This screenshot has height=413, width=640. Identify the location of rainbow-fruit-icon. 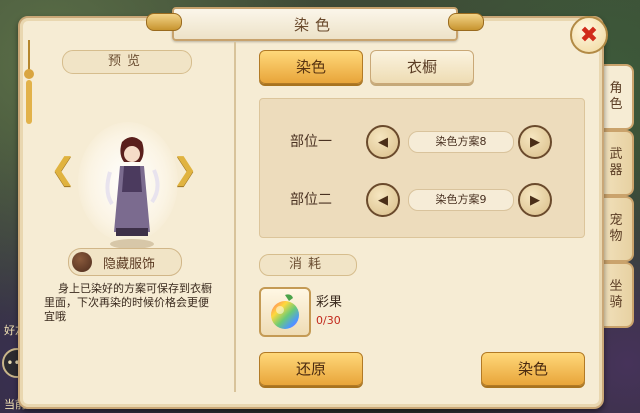
(285, 311).